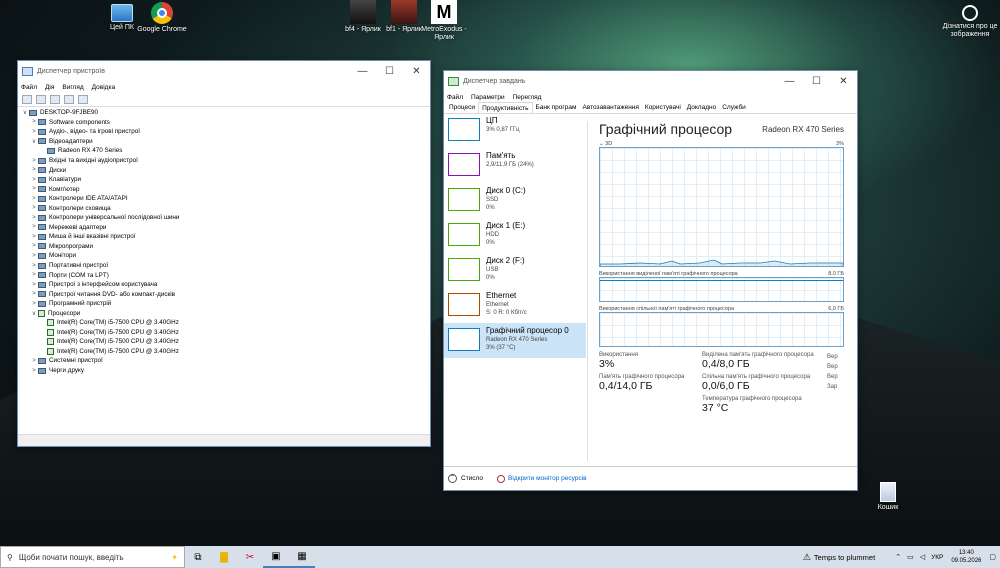  I want to click on tree-category: ∨ Процесори, so click(224, 313).